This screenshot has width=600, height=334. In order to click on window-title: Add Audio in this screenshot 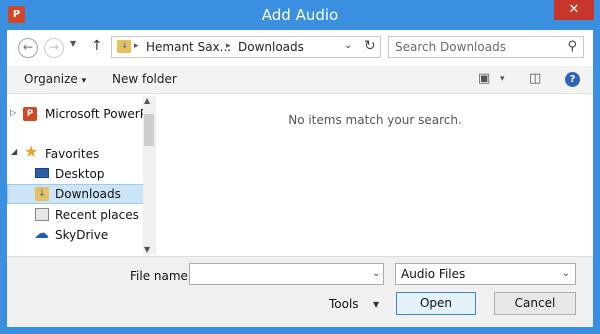, I will do `click(300, 15)`.